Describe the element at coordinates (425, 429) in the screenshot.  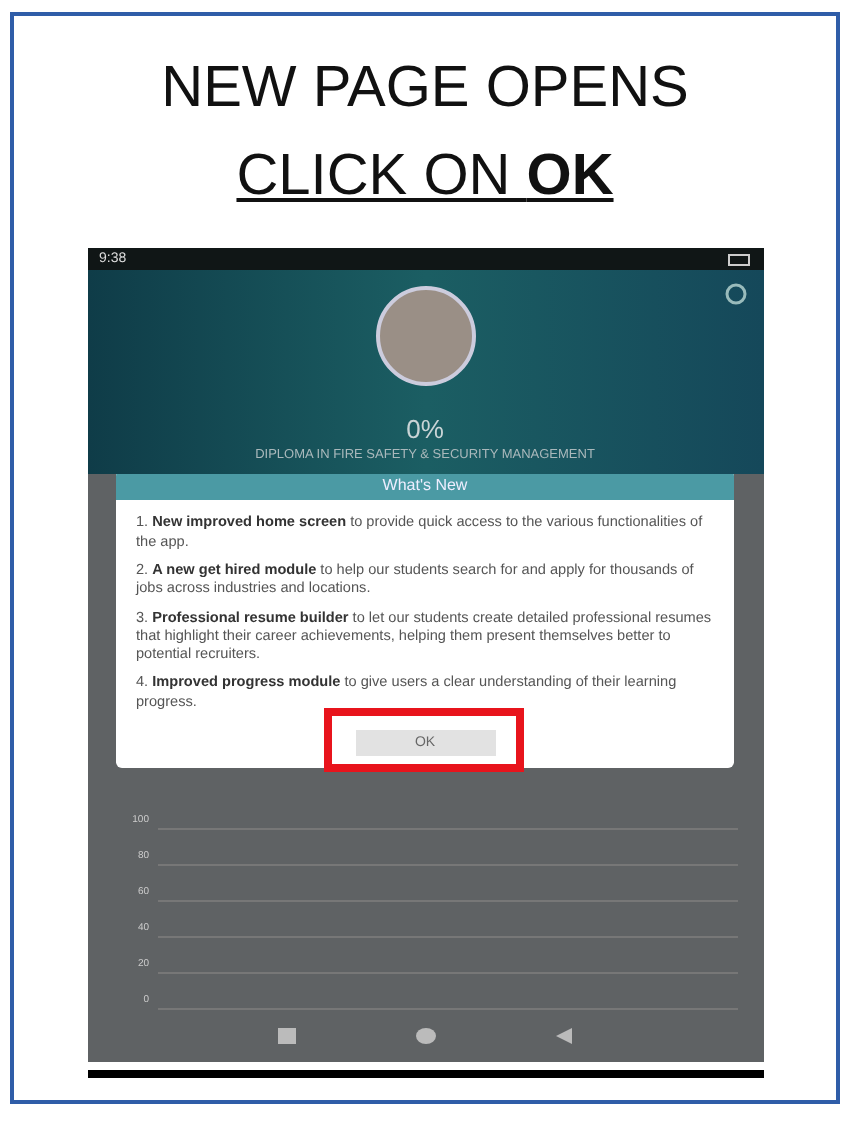
I see `progress-percent: 0%` at that location.